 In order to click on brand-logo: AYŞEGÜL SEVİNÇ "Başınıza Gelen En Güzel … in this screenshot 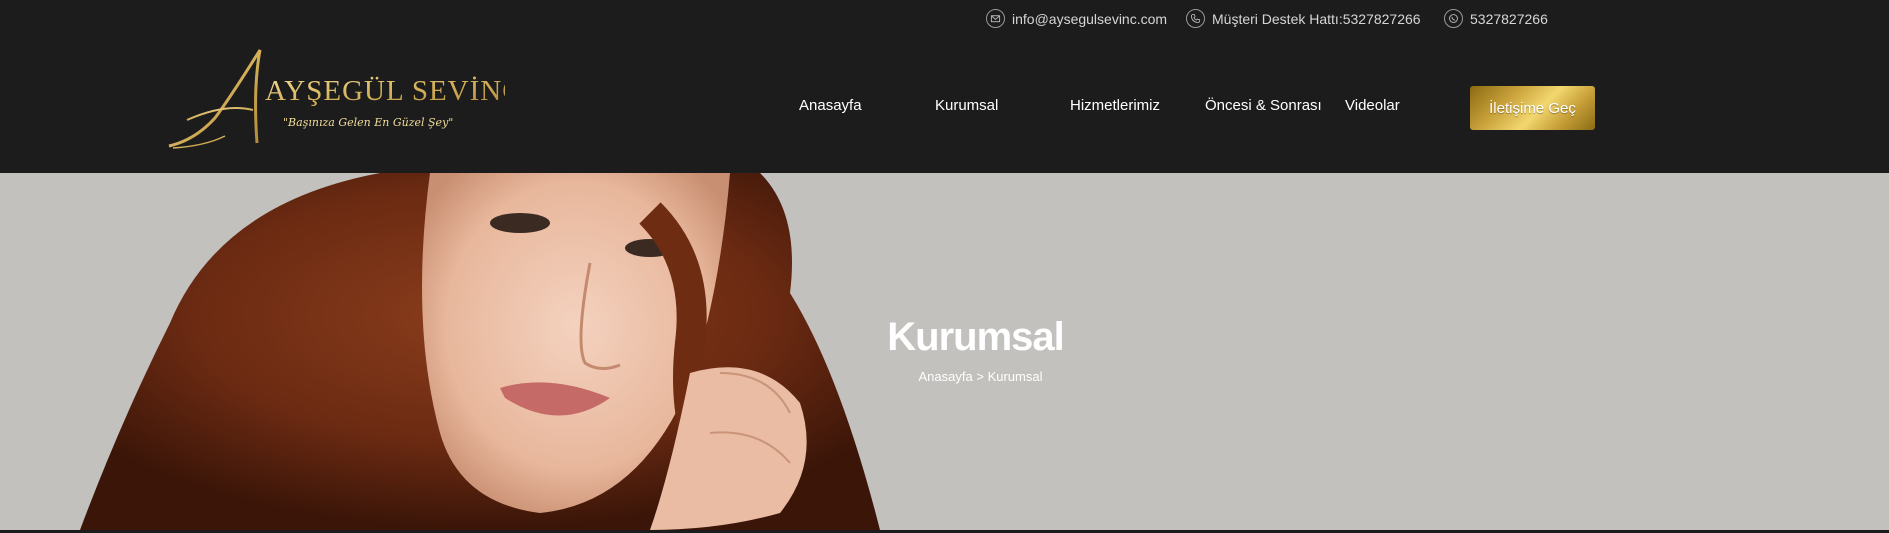, I will do `click(335, 100)`.